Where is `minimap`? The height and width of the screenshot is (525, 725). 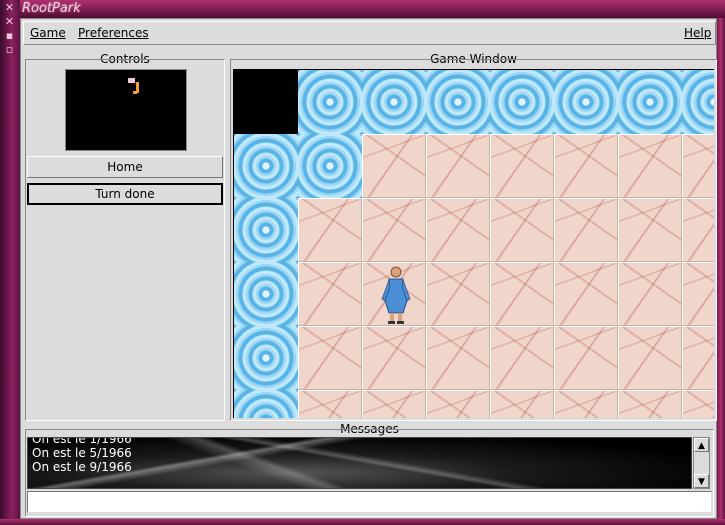
minimap is located at coordinates (126, 110).